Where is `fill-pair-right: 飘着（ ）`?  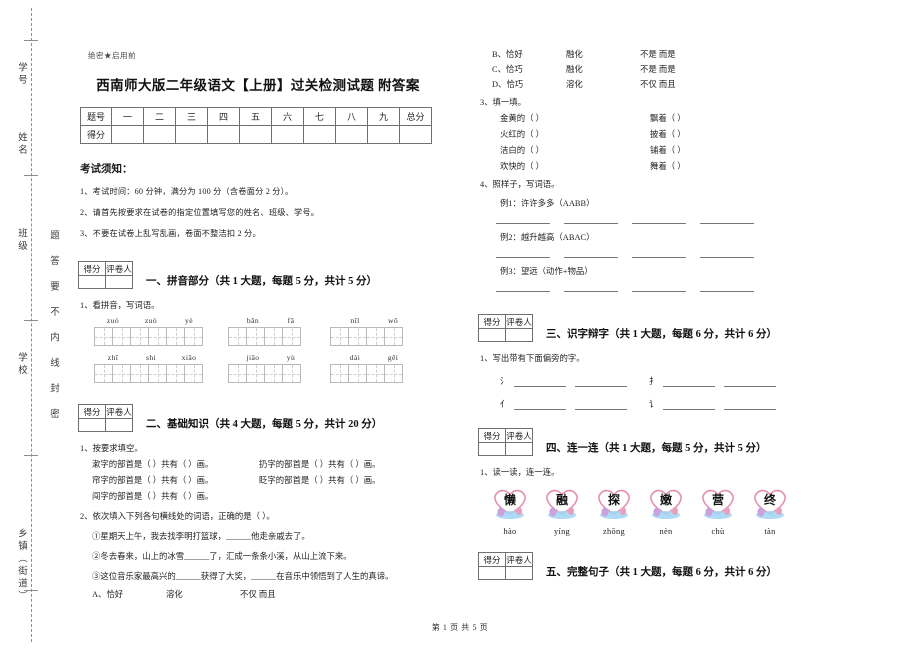 fill-pair-right: 飘着（ ） is located at coordinates (668, 118).